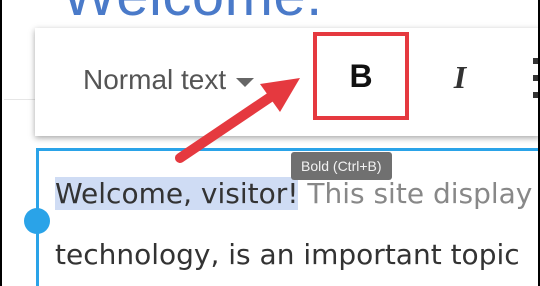  I want to click on selection-handle, so click(37, 221).